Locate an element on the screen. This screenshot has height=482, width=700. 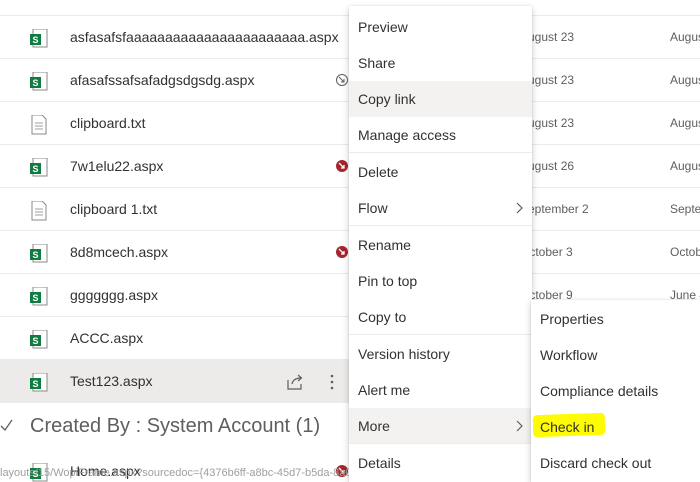
file-name: 8d8mcech.aspx is located at coordinates (119, 252).